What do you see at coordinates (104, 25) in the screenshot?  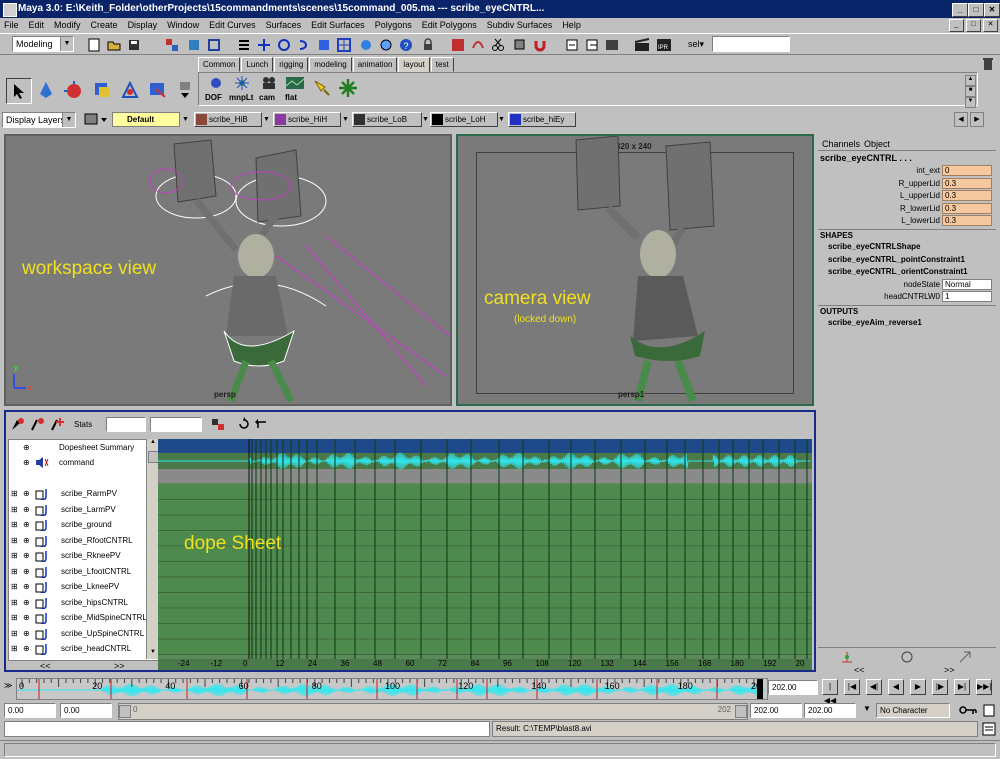 I see `menu-create: Create` at bounding box center [104, 25].